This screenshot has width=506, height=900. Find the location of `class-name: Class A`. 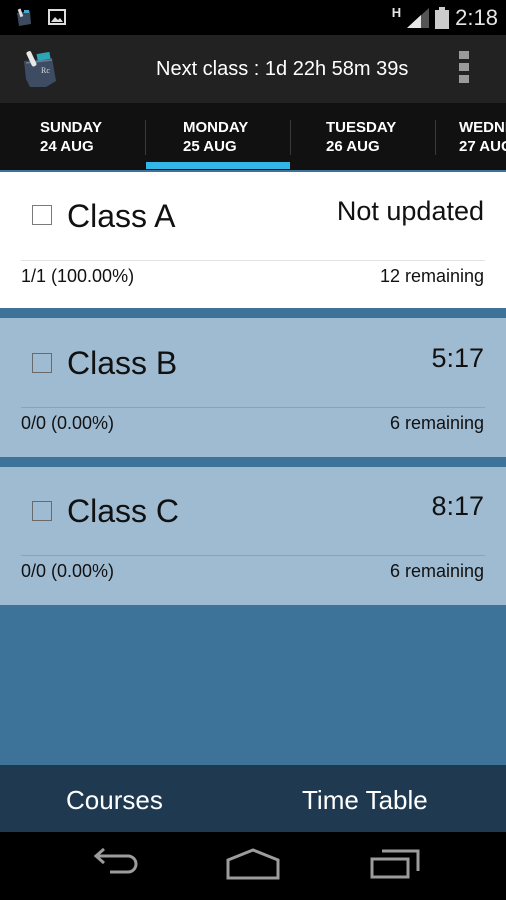

class-name: Class A is located at coordinates (121, 216).